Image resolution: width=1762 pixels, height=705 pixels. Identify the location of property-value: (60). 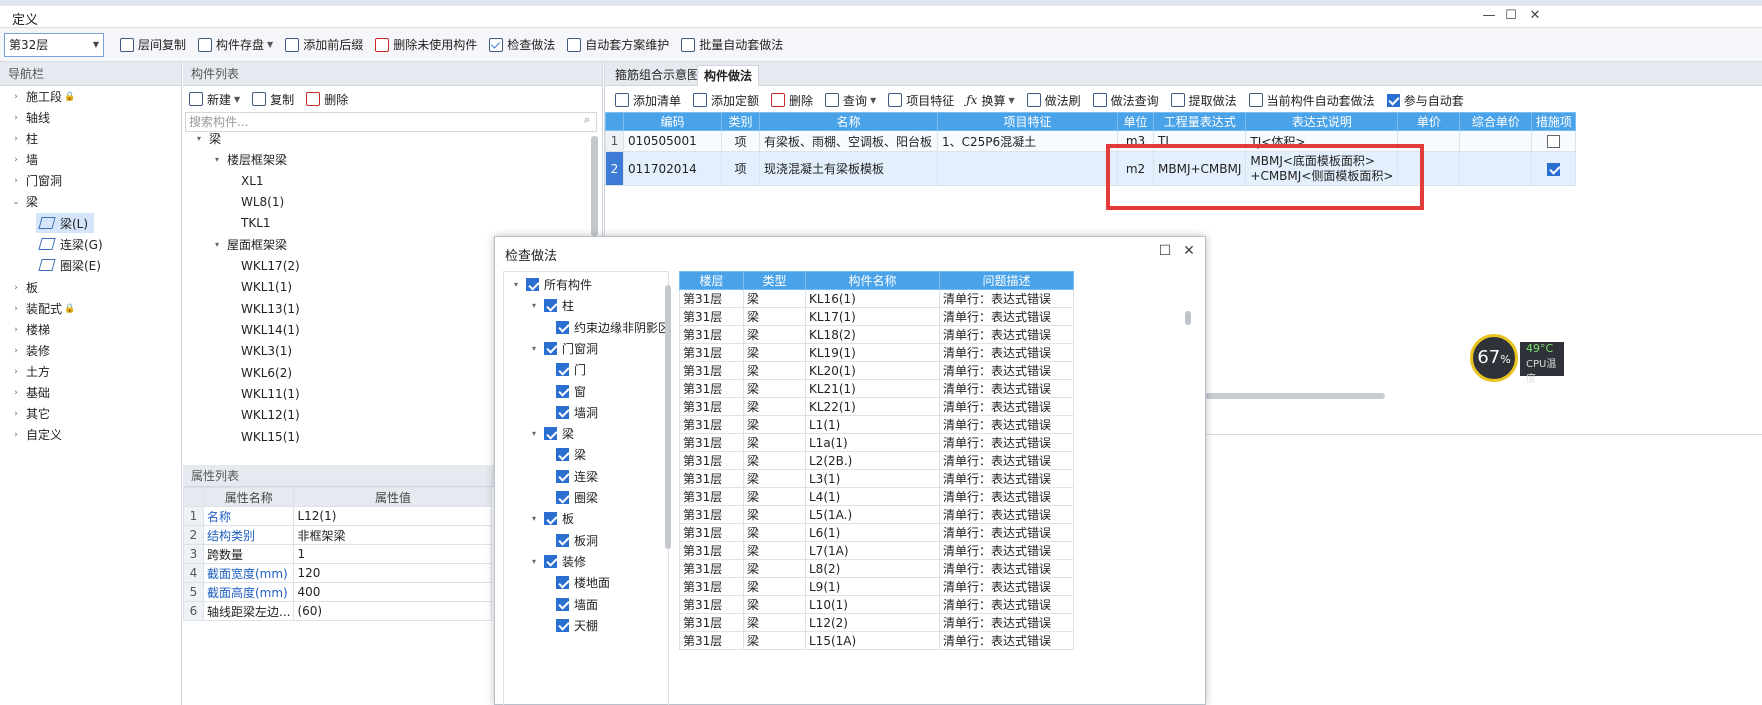
(393, 611).